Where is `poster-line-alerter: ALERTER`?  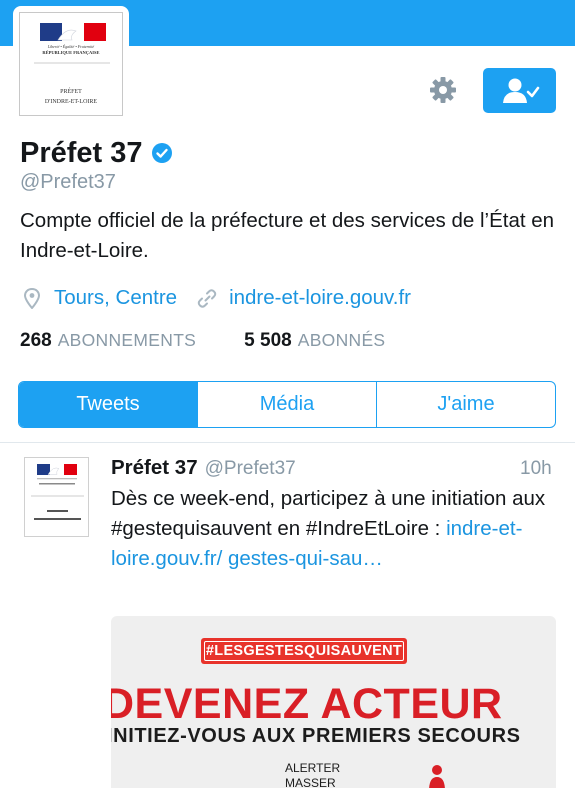
poster-line-alerter: ALERTER is located at coordinates (313, 768).